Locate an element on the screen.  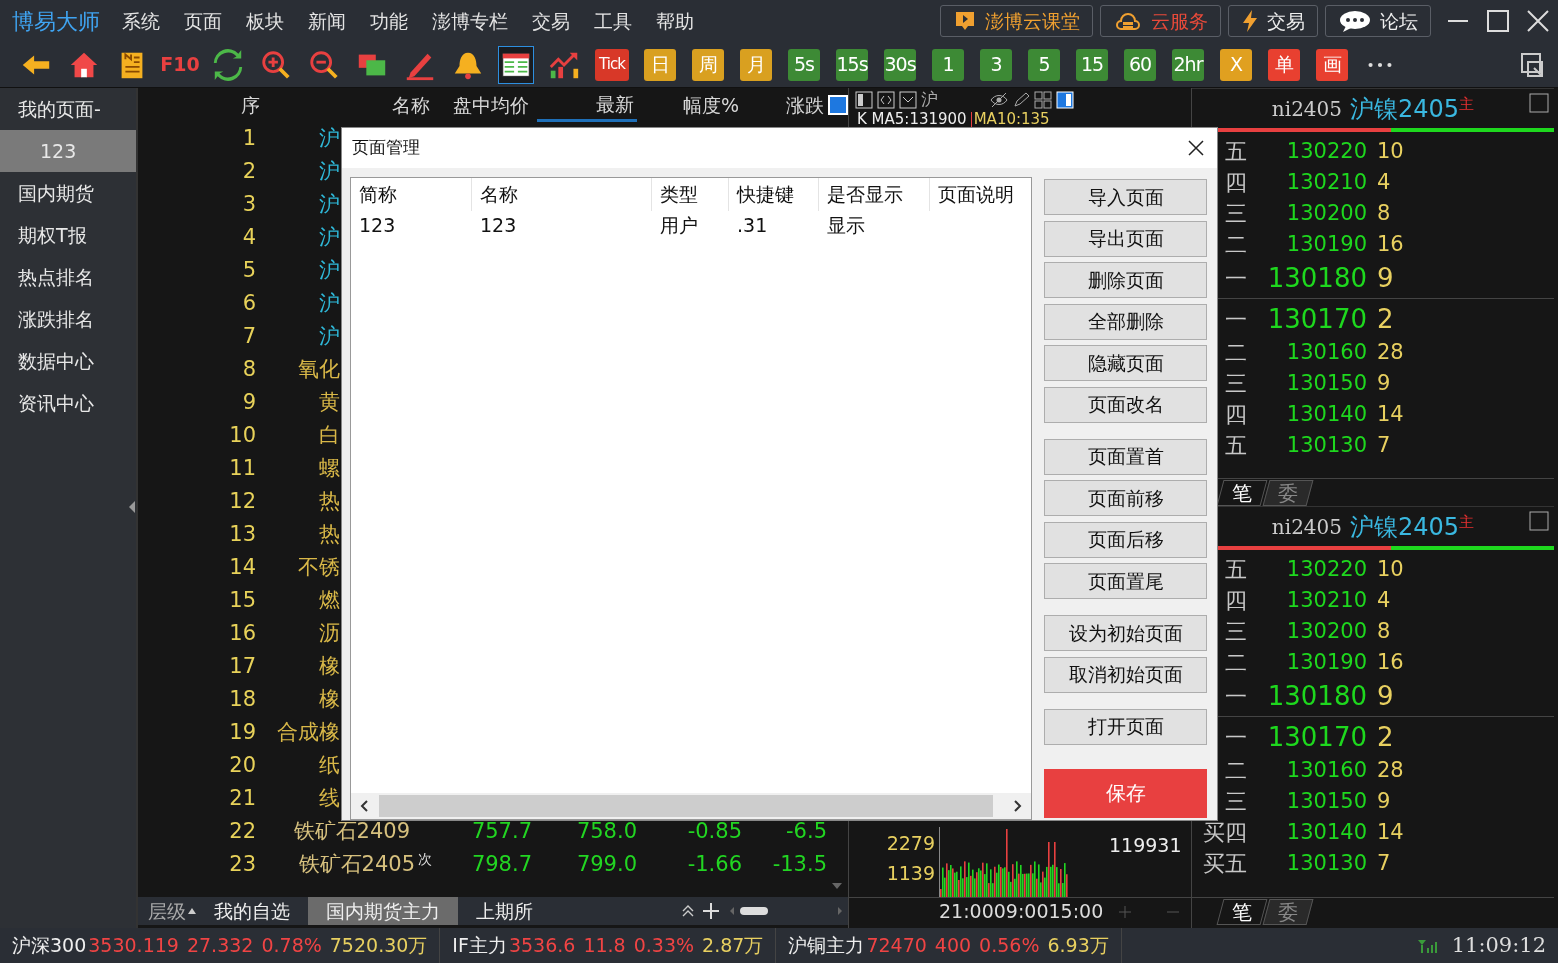
period-button: 5s is located at coordinates (804, 64).